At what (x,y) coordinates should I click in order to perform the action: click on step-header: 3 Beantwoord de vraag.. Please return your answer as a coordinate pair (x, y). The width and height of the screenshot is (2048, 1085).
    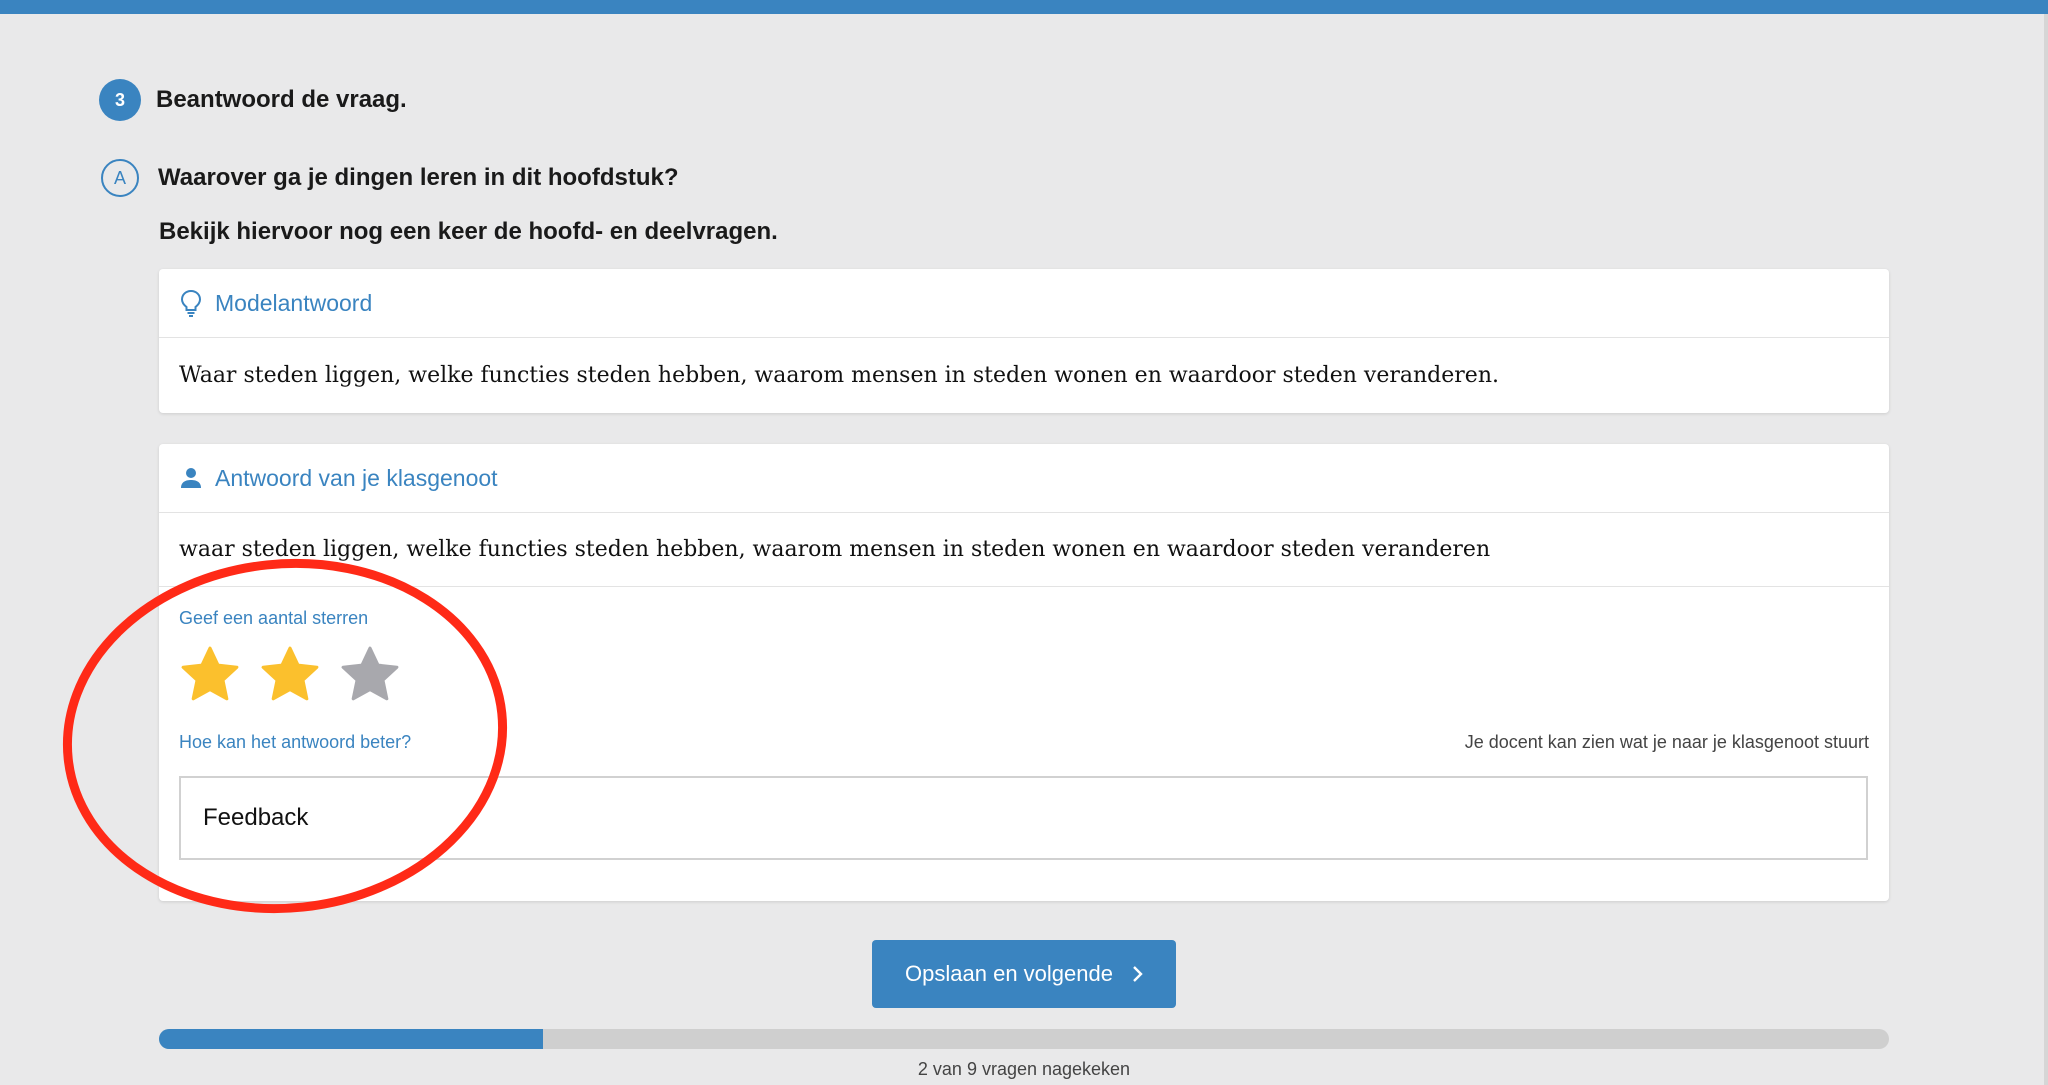
    Looking at the image, I should click on (253, 100).